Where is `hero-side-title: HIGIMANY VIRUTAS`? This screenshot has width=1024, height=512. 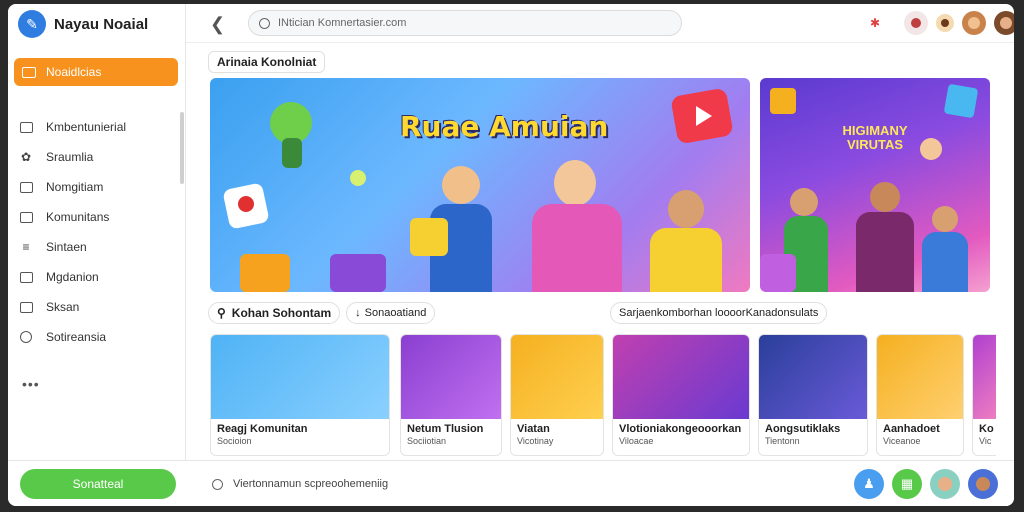 hero-side-title: HIGIMANY VIRUTAS is located at coordinates (875, 137).